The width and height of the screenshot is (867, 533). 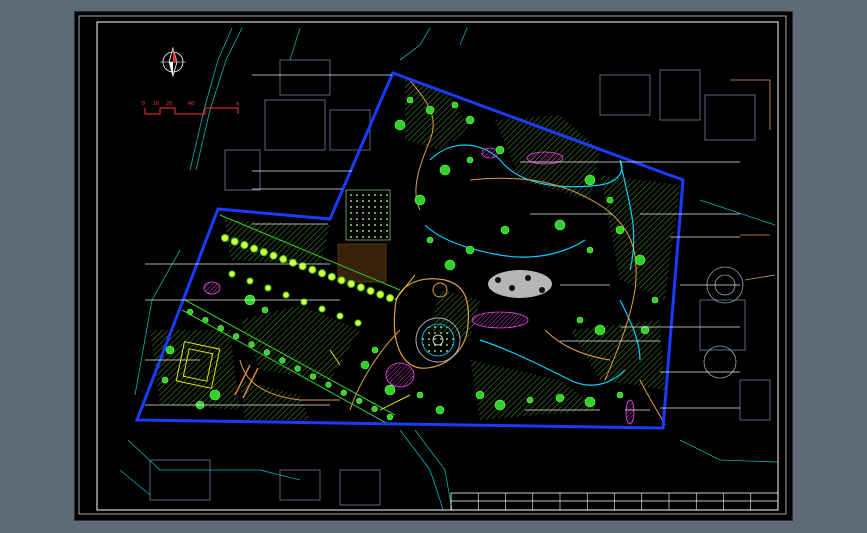 What do you see at coordinates (173, 62) in the screenshot?
I see `north-arrow-icon` at bounding box center [173, 62].